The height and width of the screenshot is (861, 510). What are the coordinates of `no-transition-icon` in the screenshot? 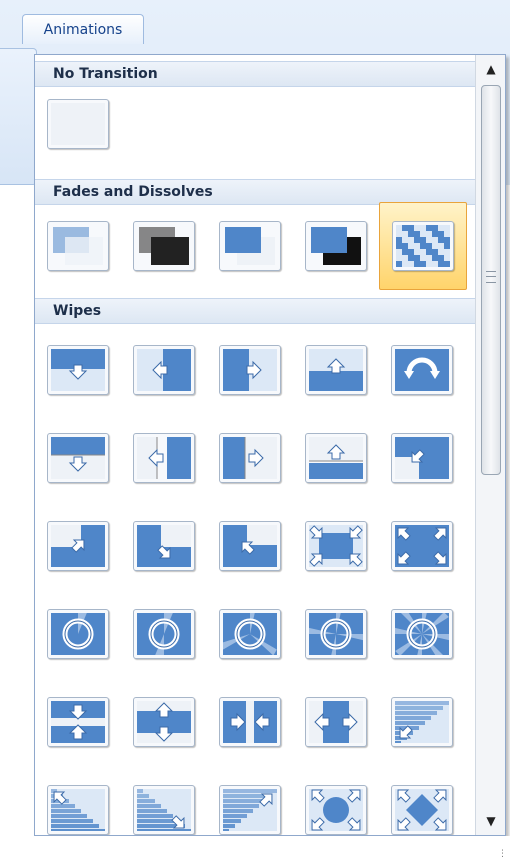 It's located at (78, 124).